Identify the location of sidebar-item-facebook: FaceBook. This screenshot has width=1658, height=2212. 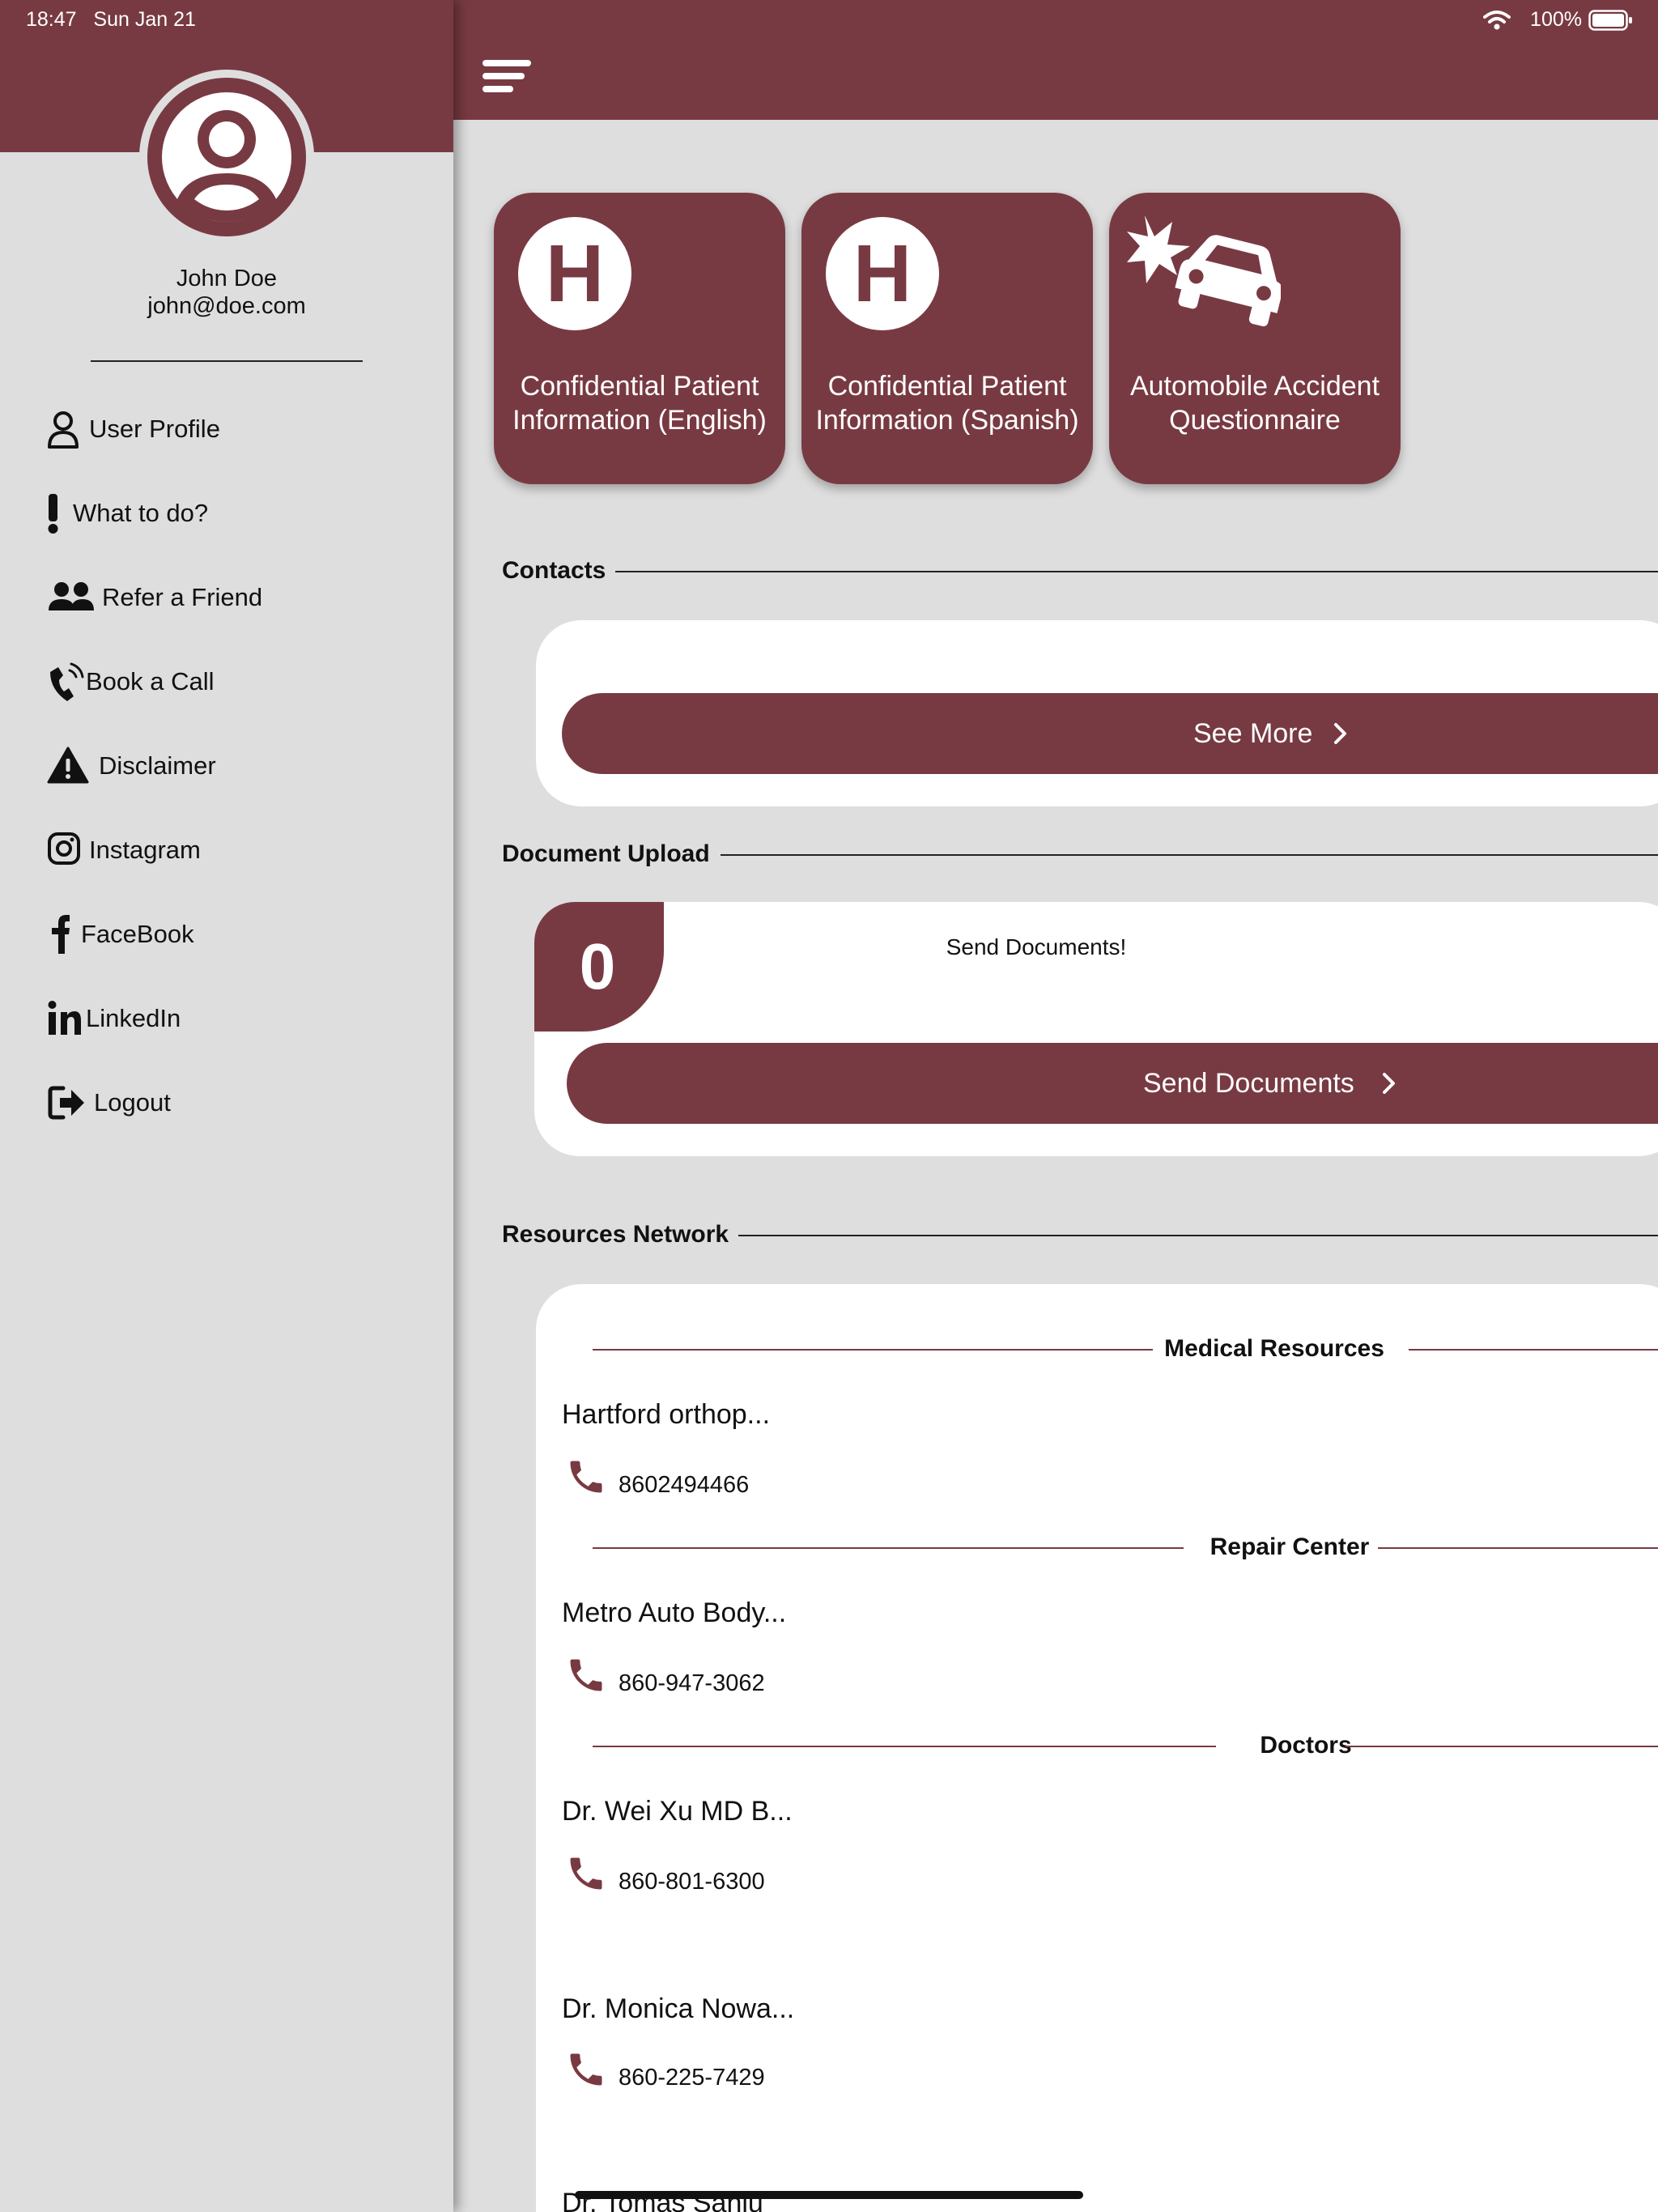
(233, 935).